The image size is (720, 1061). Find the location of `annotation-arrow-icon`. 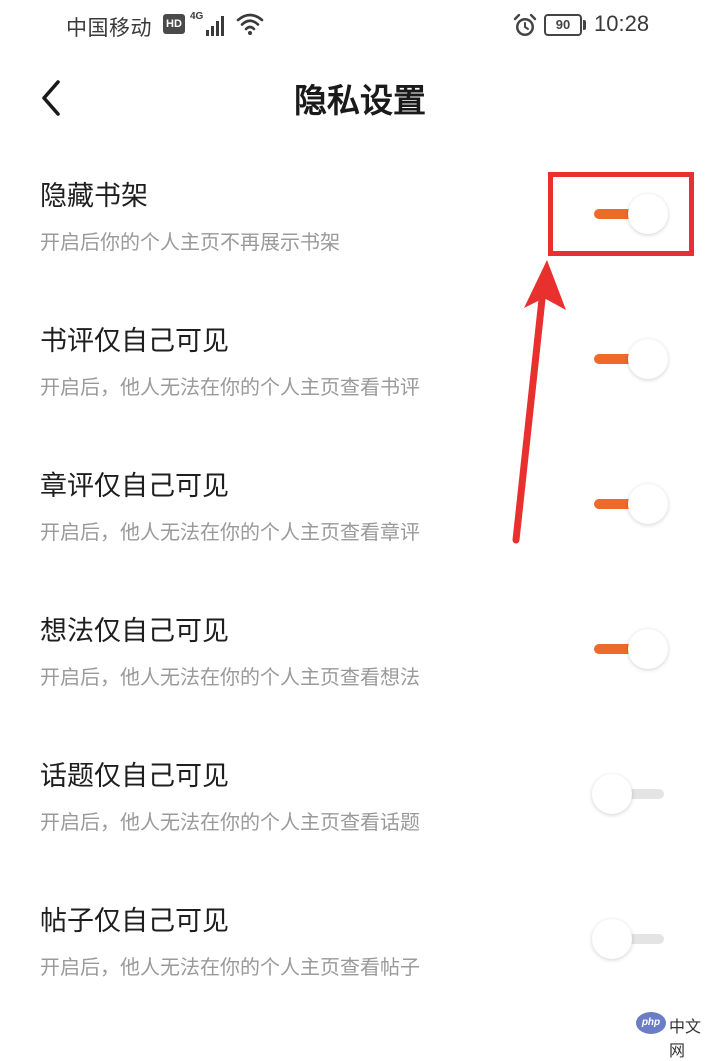

annotation-arrow-icon is located at coordinates (539, 402).